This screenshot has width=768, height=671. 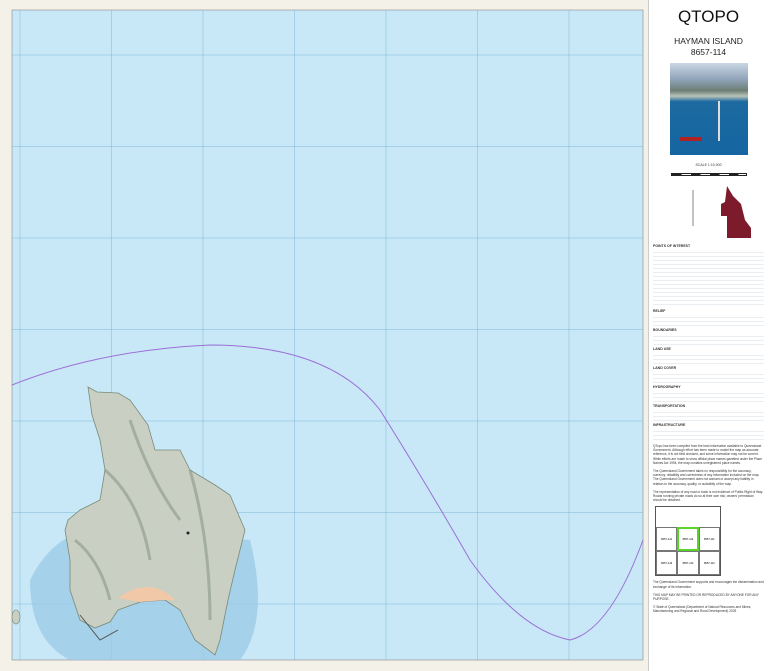 What do you see at coordinates (659, 311) in the screenshot?
I see `legend-section-title: RELIEF` at bounding box center [659, 311].